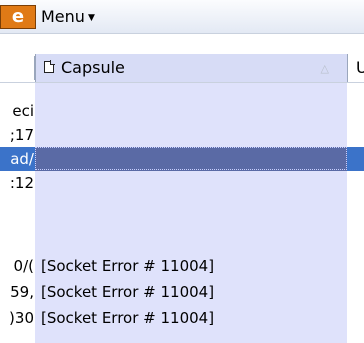 The image size is (364, 343). Describe the element at coordinates (182, 17) in the screenshot. I see `menu-bar: e Menu ▼` at that location.